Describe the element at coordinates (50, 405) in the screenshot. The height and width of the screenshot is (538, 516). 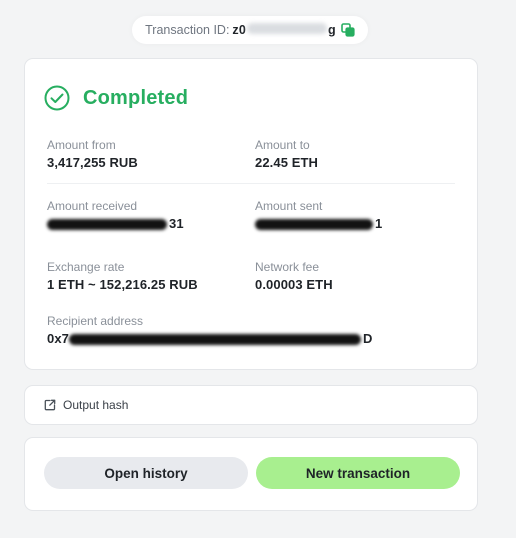
I see `external-link-icon` at that location.